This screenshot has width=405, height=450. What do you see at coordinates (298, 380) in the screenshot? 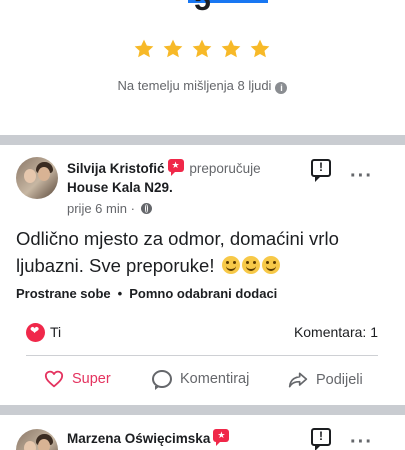
I see `share-icon` at bounding box center [298, 380].